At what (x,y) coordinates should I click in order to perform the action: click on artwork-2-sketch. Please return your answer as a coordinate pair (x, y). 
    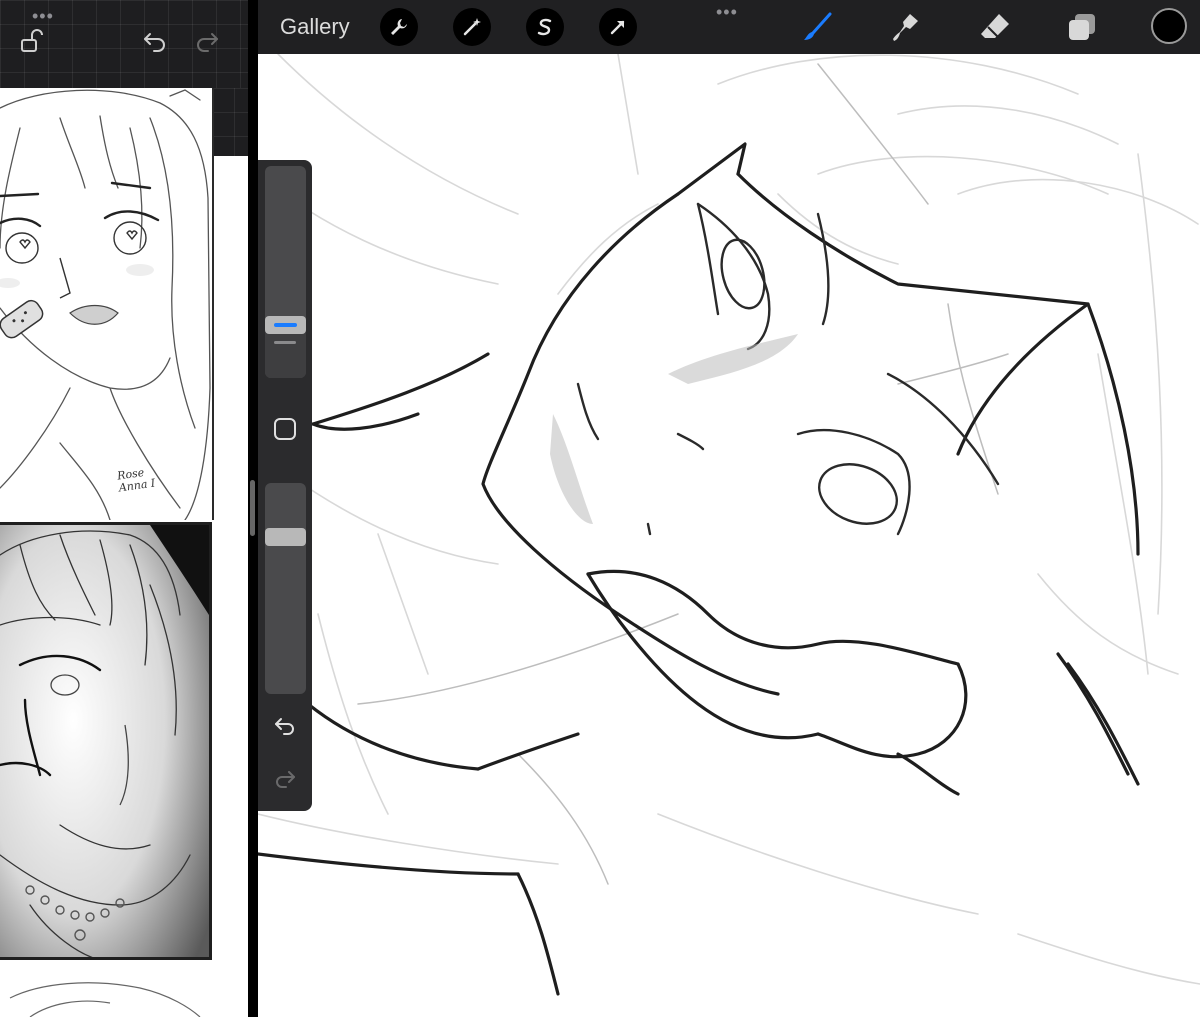
    Looking at the image, I should click on (104, 741).